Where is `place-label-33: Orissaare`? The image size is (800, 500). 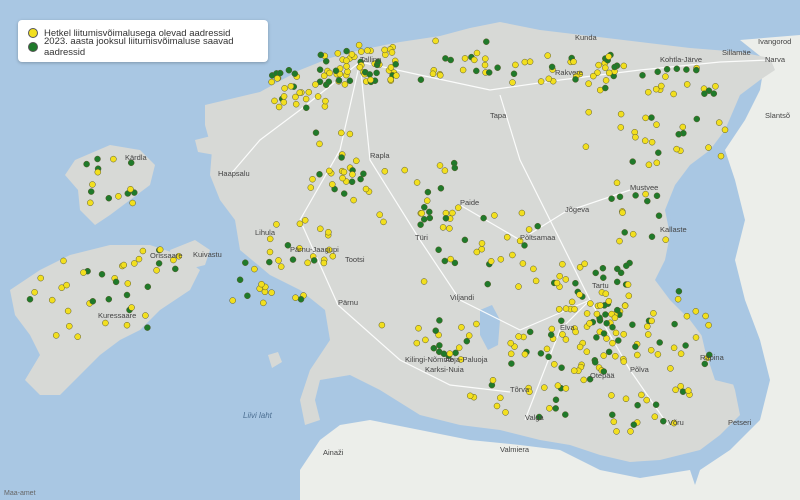 place-label-33: Orissaare is located at coordinates (166, 255).